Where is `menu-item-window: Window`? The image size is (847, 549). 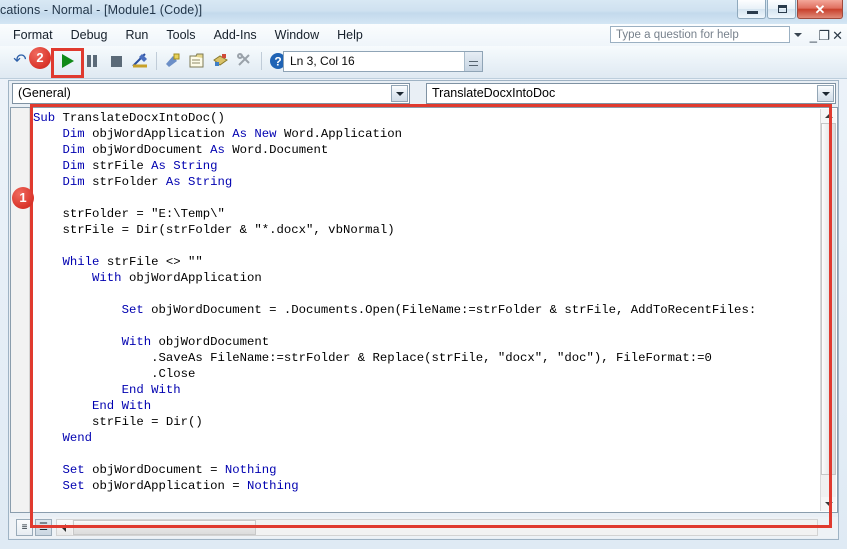 menu-item-window: Window is located at coordinates (297, 35).